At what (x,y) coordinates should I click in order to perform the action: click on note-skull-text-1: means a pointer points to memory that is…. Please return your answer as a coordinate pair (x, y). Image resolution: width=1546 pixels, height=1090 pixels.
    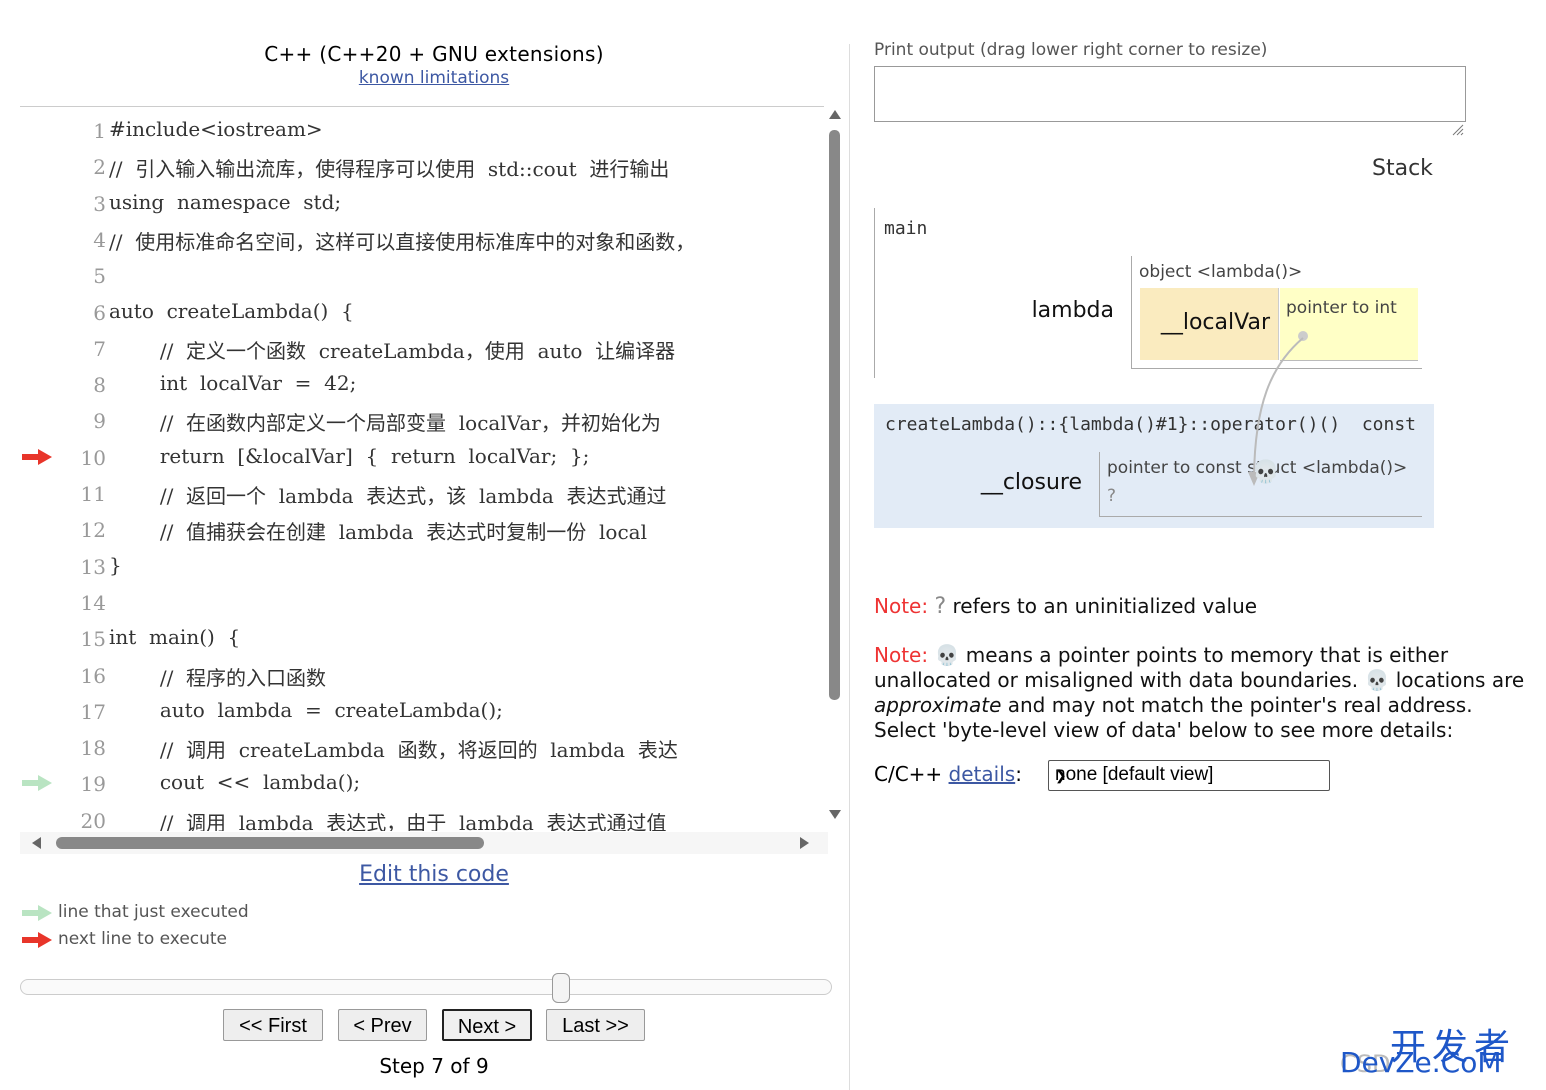
    Looking at the image, I should click on (1161, 667).